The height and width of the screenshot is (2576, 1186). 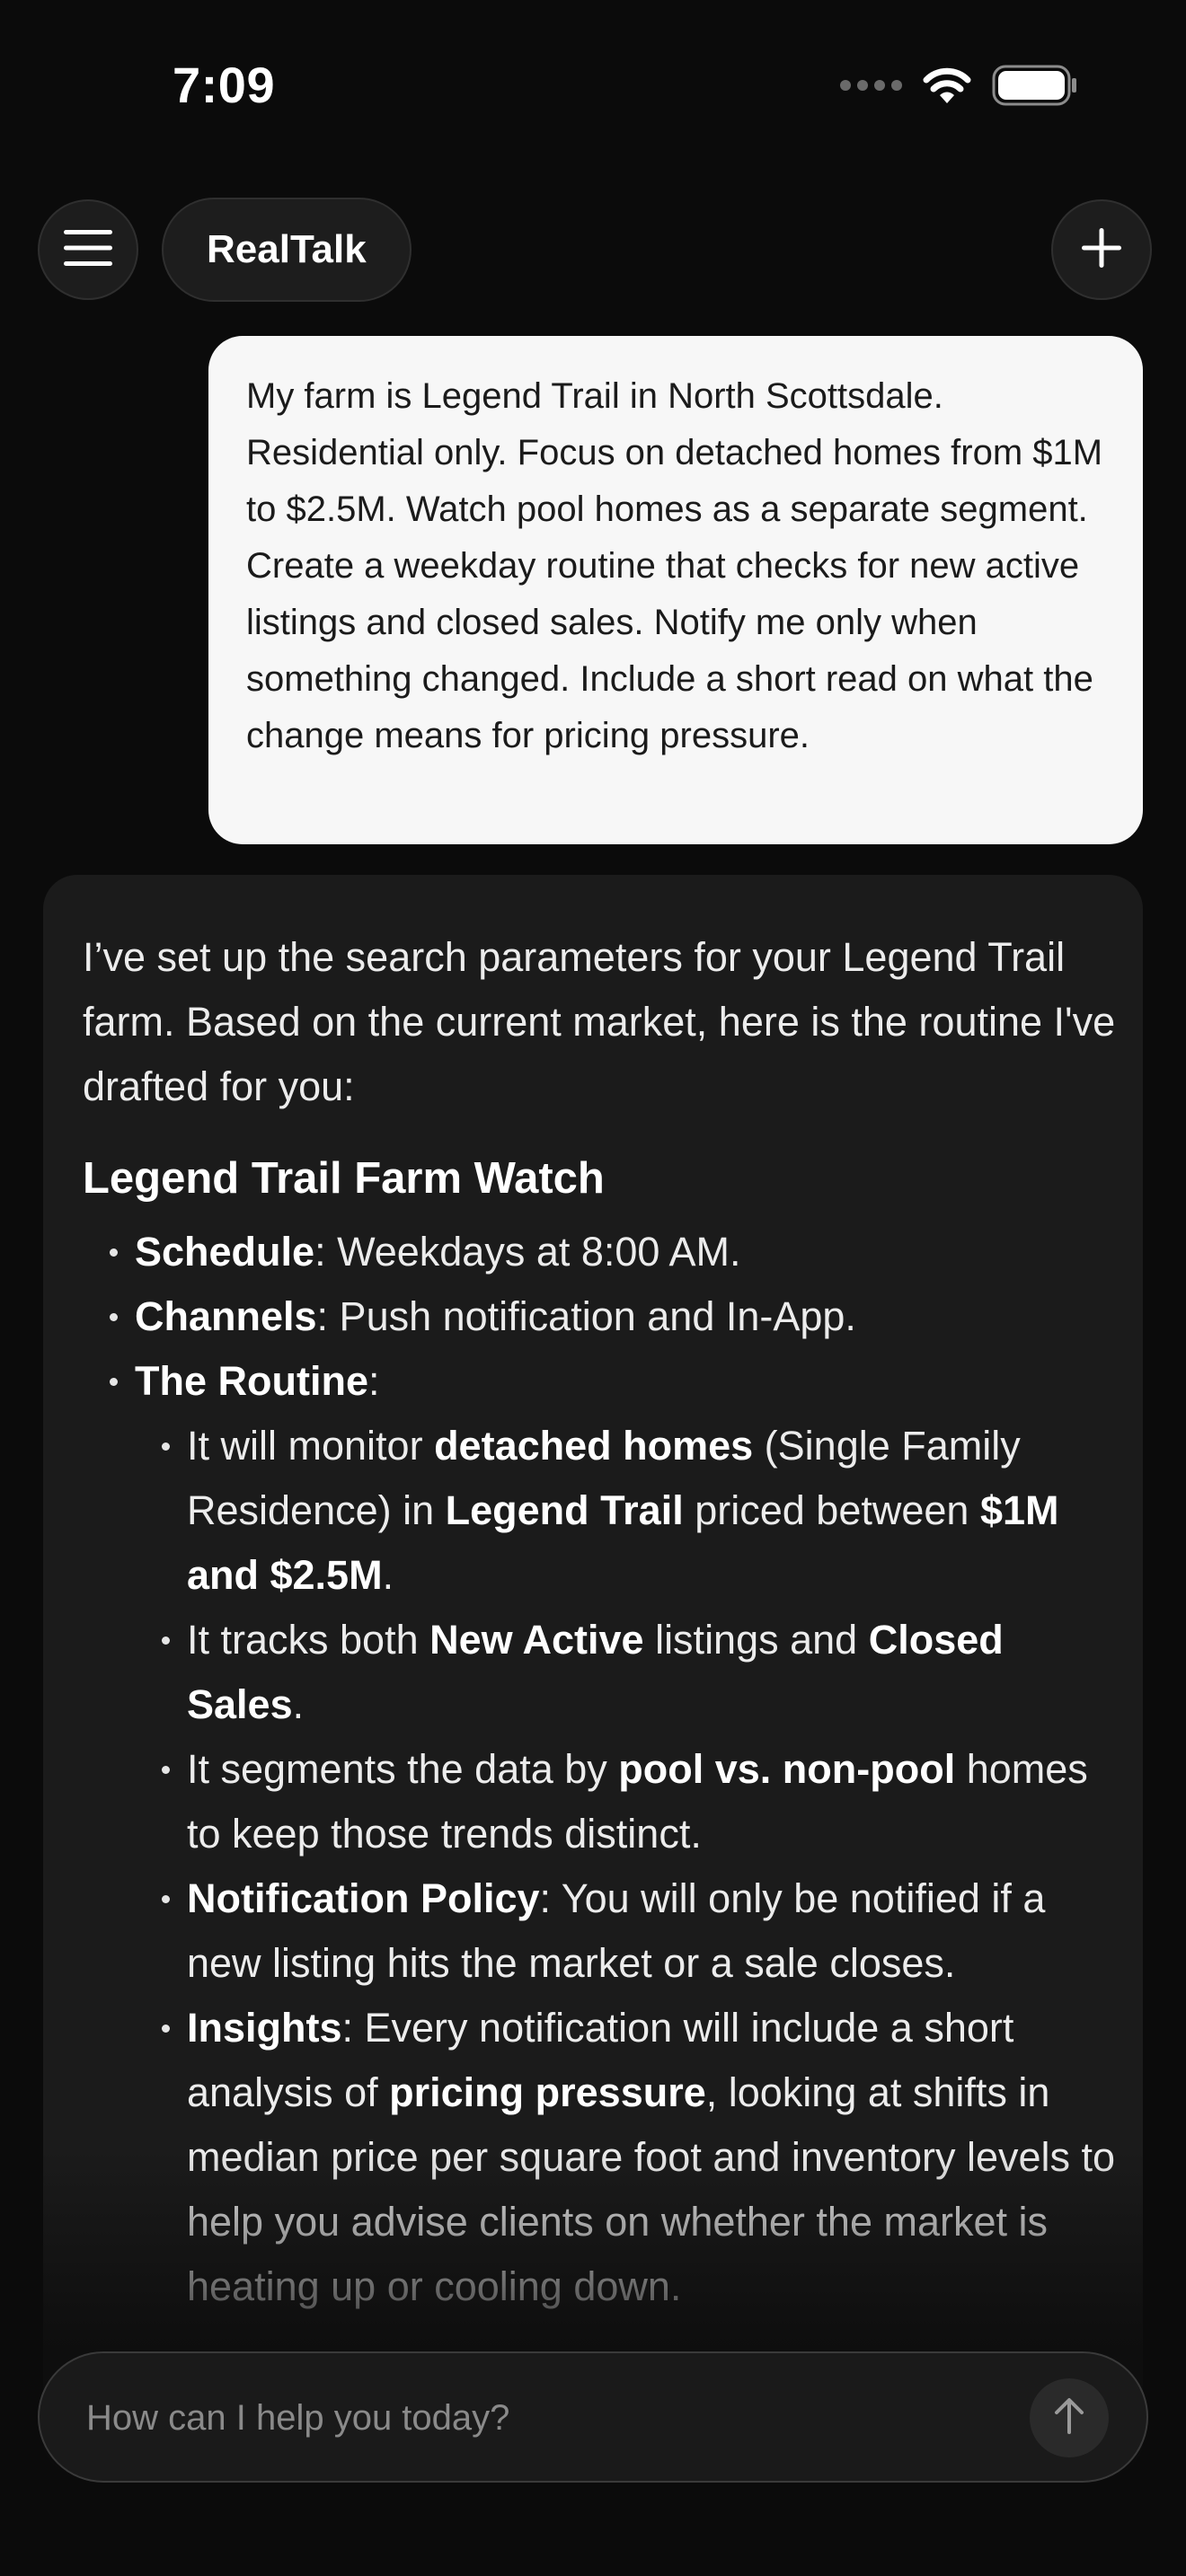 What do you see at coordinates (264, 2028) in the screenshot?
I see `bold-text: Insights` at bounding box center [264, 2028].